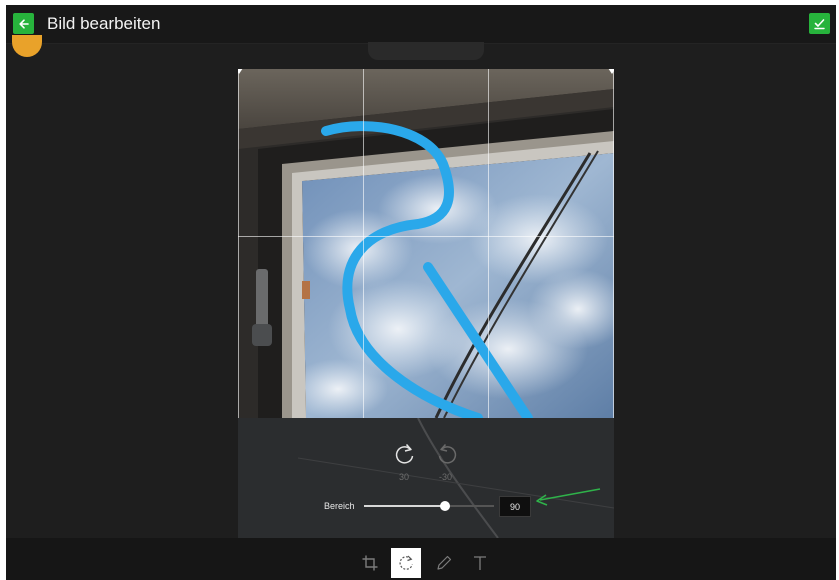 The height and width of the screenshot is (580, 839). I want to click on range-value-input: 90, so click(515, 506).